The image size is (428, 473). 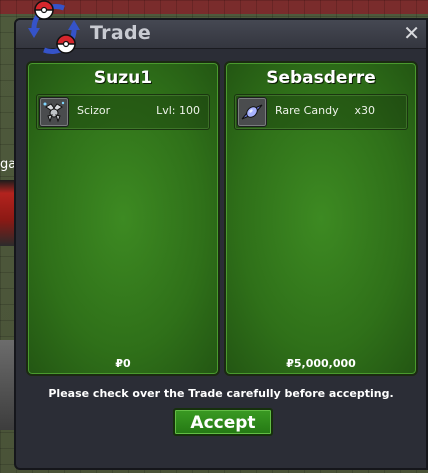 What do you see at coordinates (123, 112) in the screenshot?
I see `offer-slot-left: Scizor Lvl: 100` at bounding box center [123, 112].